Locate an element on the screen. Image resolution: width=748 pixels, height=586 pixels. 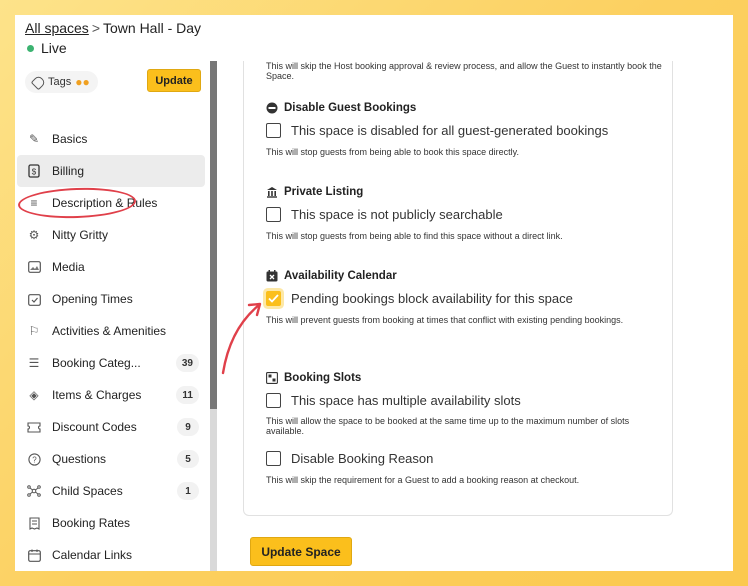
question-icon: ? is located at coordinates (34, 459).